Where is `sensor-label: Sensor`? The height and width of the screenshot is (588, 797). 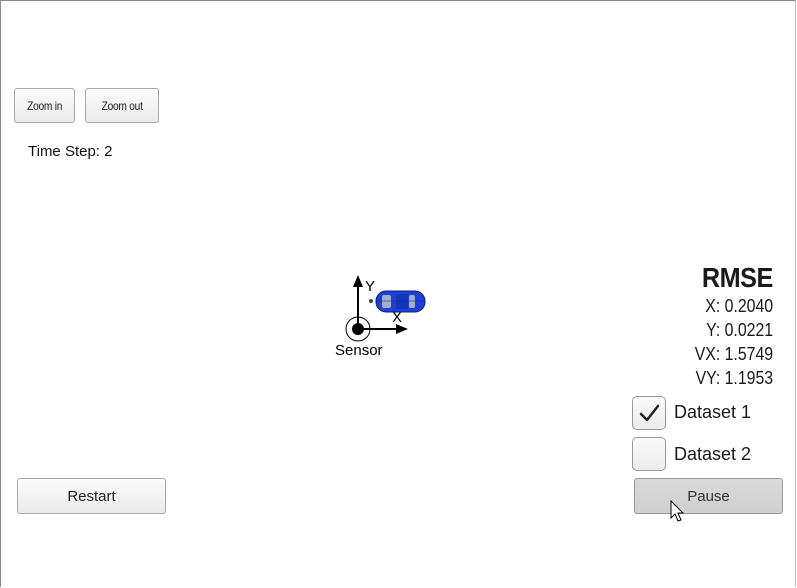 sensor-label: Sensor is located at coordinates (359, 350).